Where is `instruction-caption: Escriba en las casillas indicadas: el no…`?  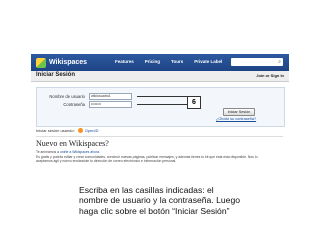 instruction-caption: Escriba en las casillas indicadas: el no… is located at coordinates (179, 200).